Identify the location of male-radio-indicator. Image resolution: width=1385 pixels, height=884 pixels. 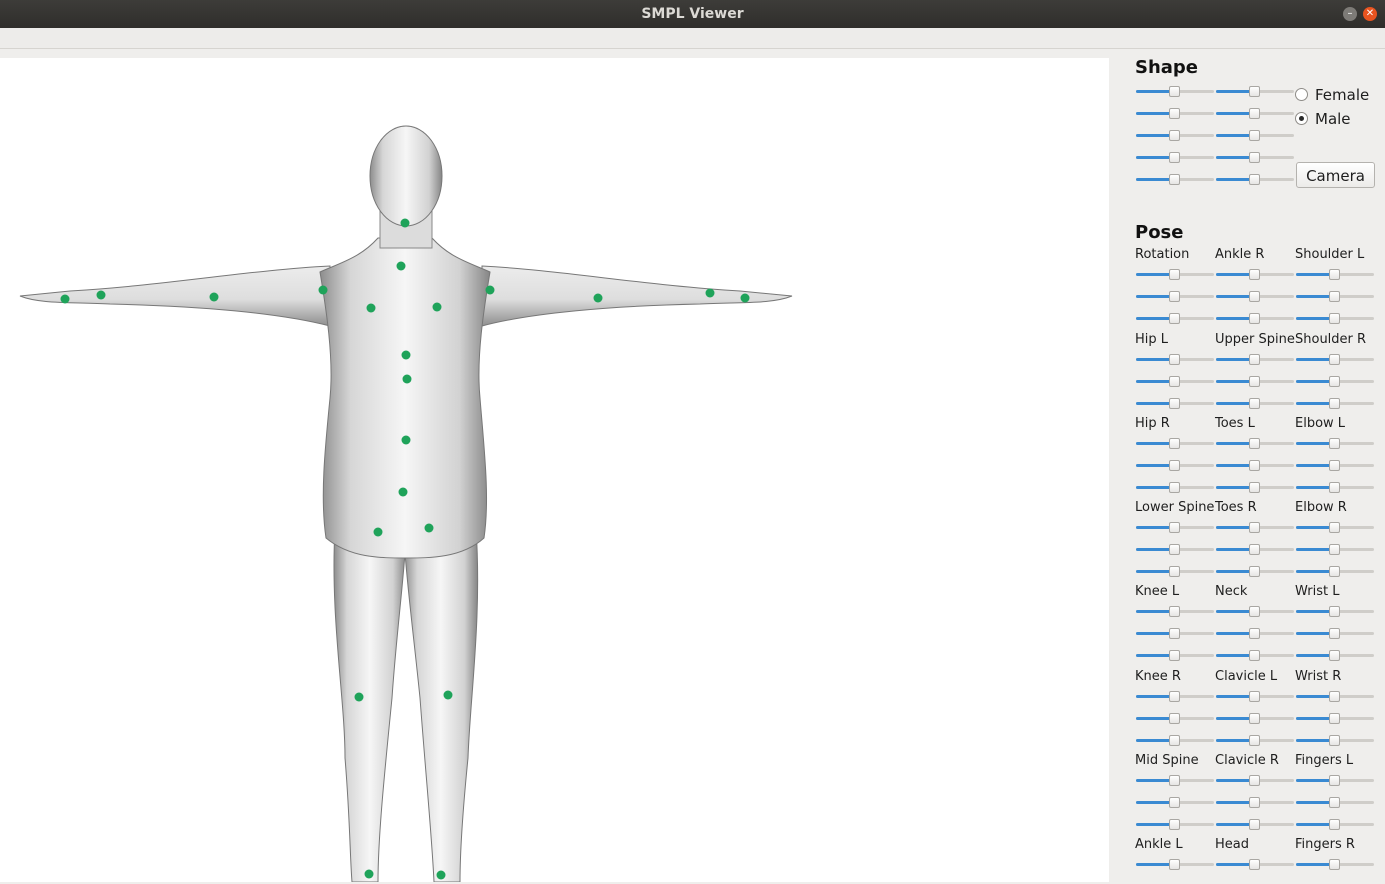
(1301, 118).